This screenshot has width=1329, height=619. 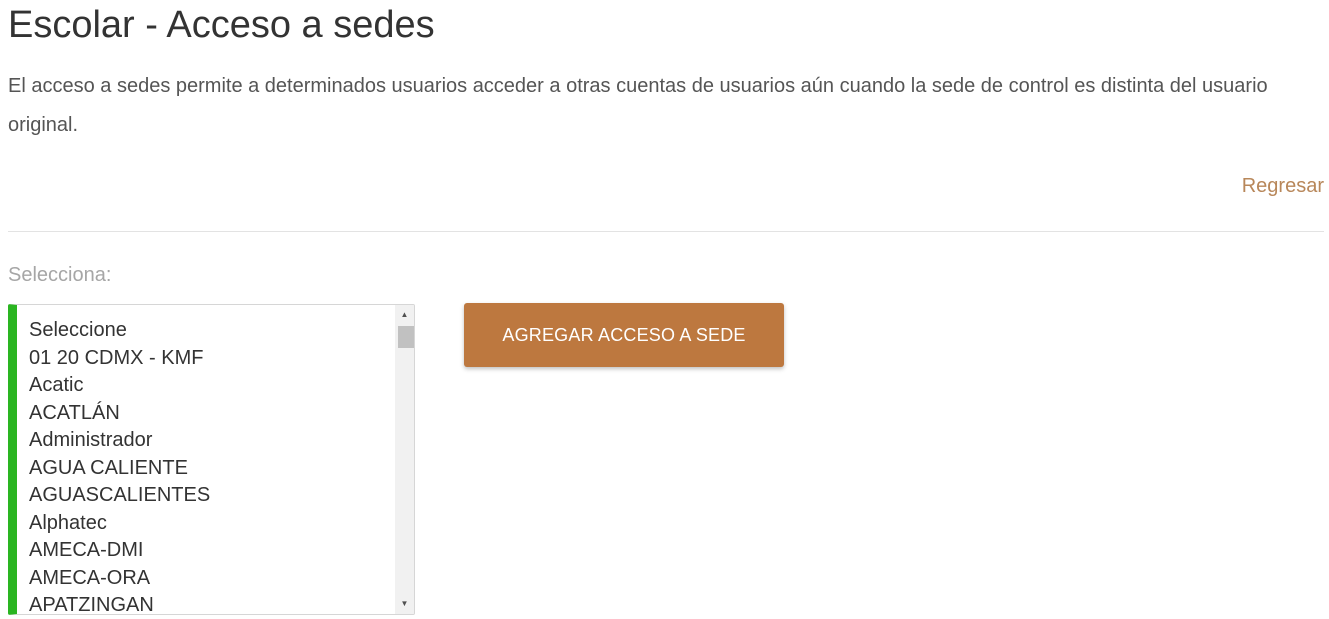 I want to click on campus-option: ACATLÁN, so click(x=221, y=414).